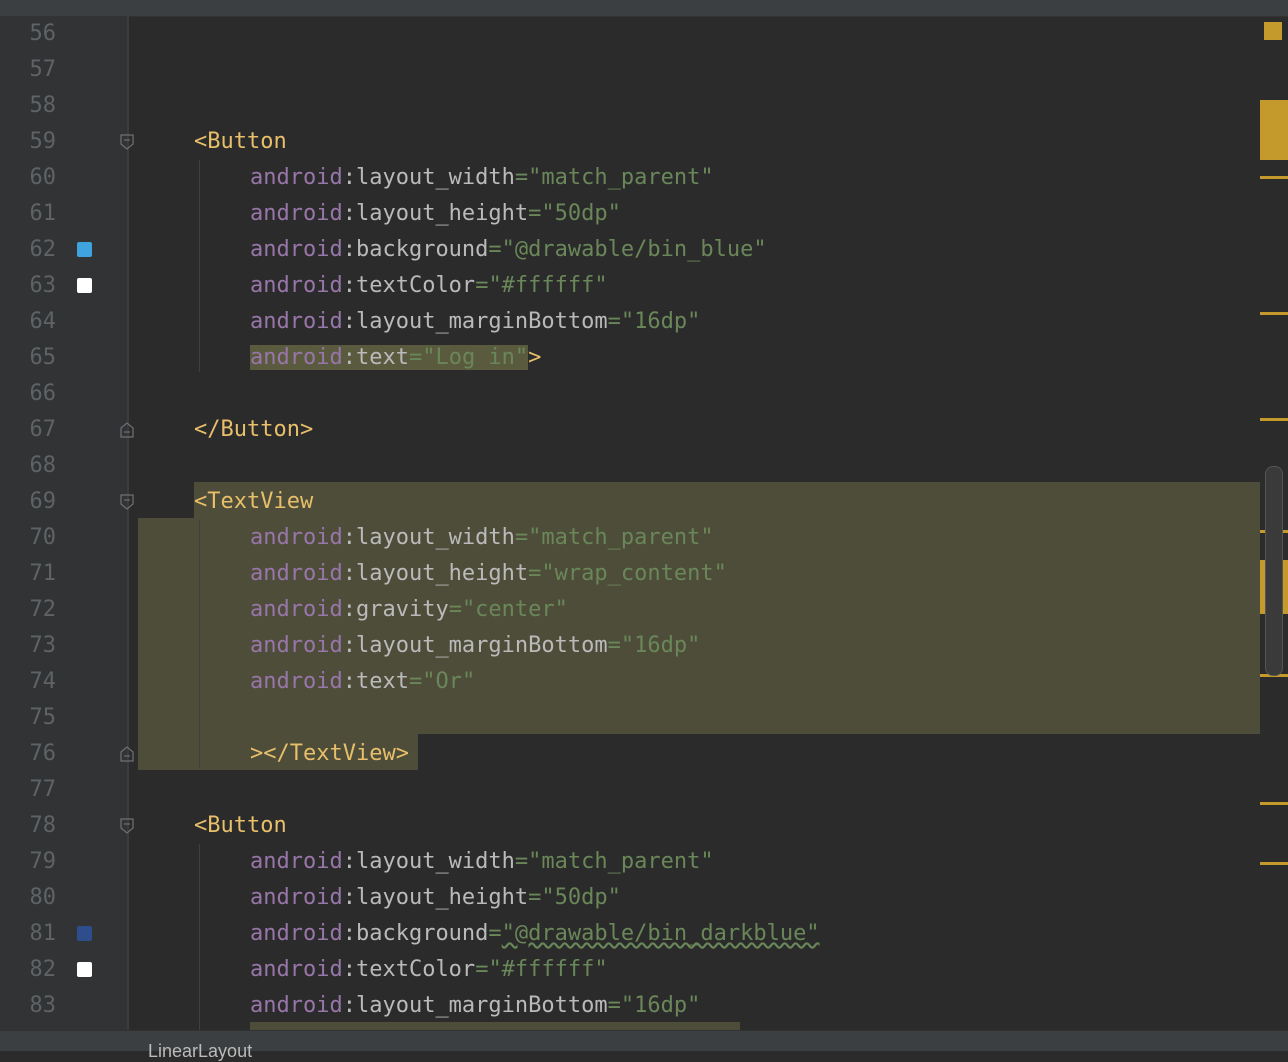 The height and width of the screenshot is (1062, 1288). Describe the element at coordinates (43, 321) in the screenshot. I see `line-number: 64` at that location.